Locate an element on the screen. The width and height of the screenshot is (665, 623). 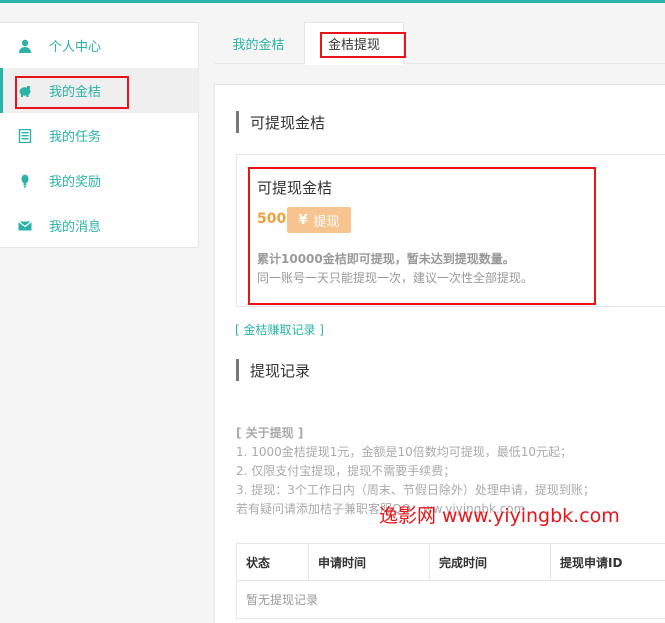
withdraw-button-label: 提现 is located at coordinates (326, 222).